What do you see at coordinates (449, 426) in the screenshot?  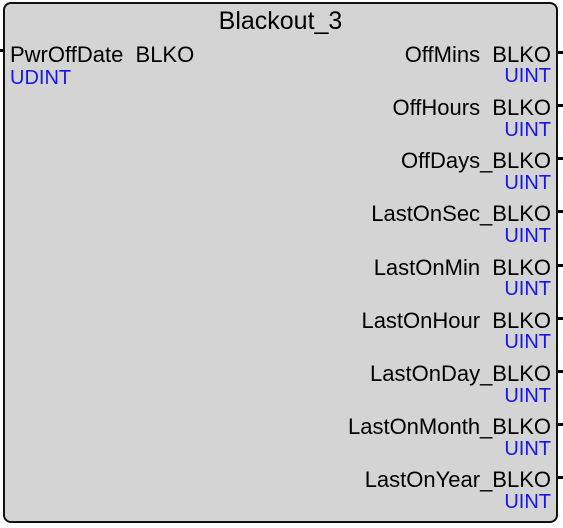 I see `output-pin-name: LastOnMonth_BLKO` at bounding box center [449, 426].